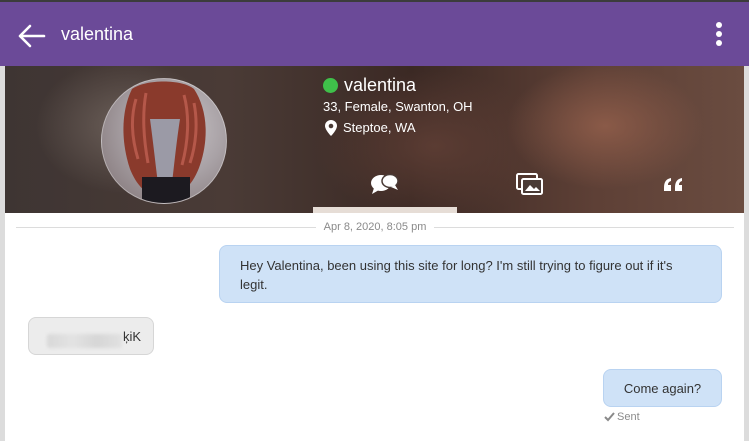 The height and width of the screenshot is (441, 749). I want to click on message-status-text: Sent, so click(628, 417).